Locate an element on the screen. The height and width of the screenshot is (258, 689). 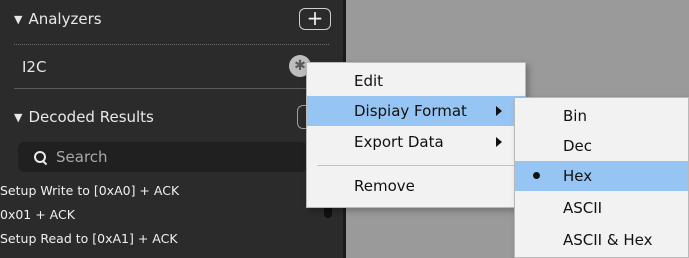
menu-item-label: Export Data is located at coordinates (399, 142).